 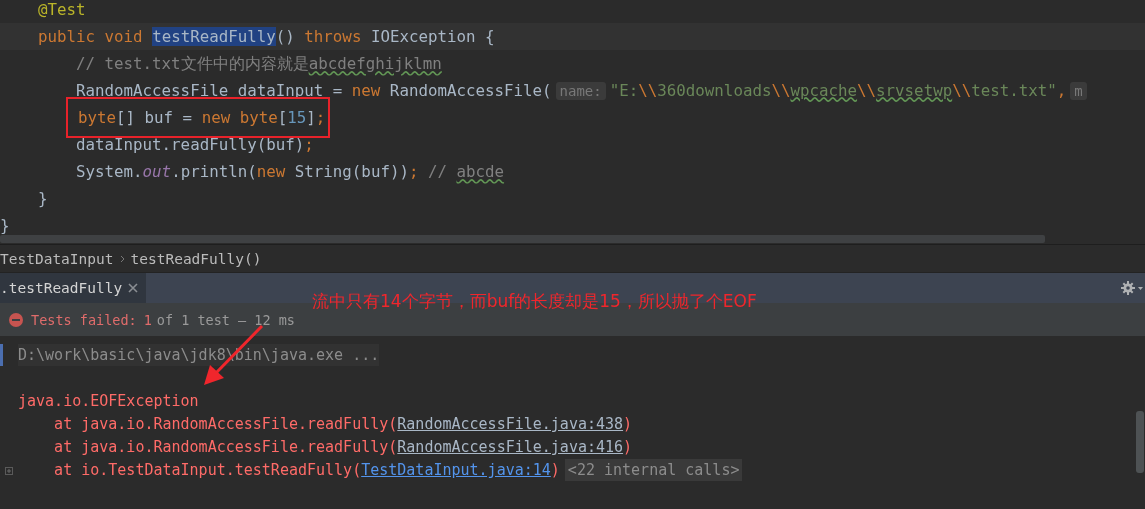 I want to click on status-label: Tests failed:, so click(x=84, y=319).